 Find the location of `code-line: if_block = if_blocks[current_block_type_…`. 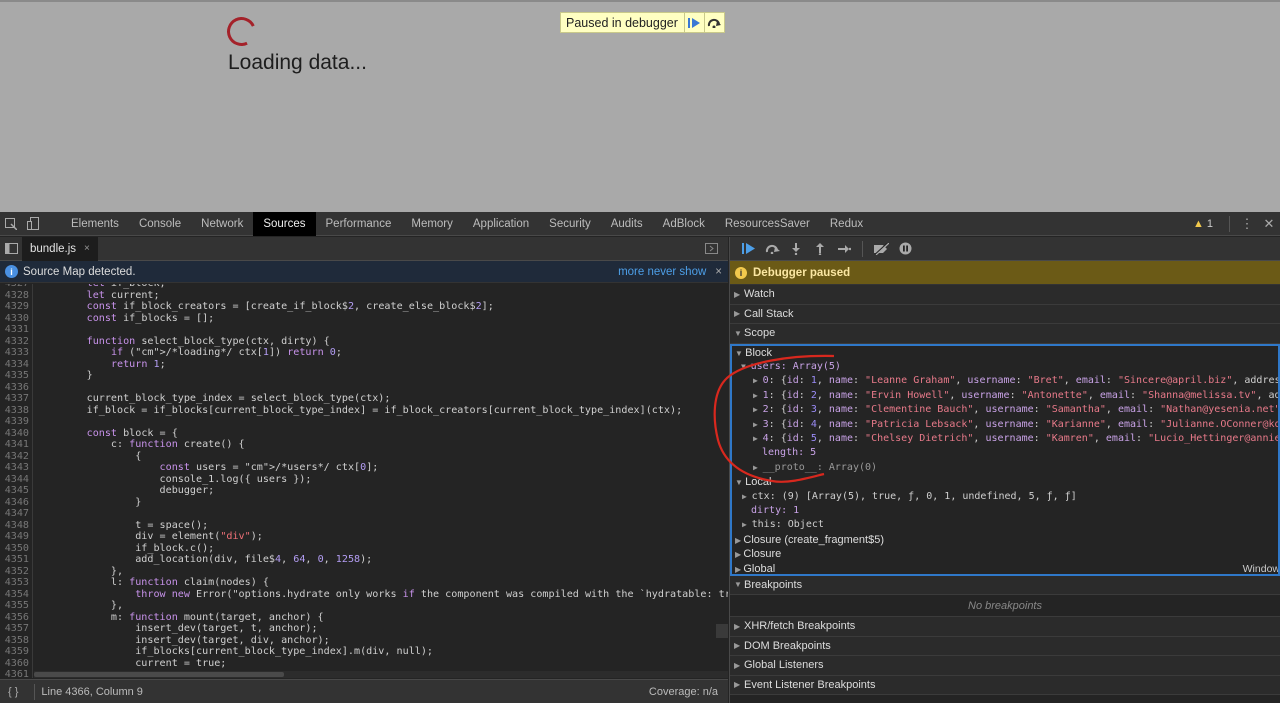

code-line: if_block = if_blocks[current_block_type_… is located at coordinates (360, 411).